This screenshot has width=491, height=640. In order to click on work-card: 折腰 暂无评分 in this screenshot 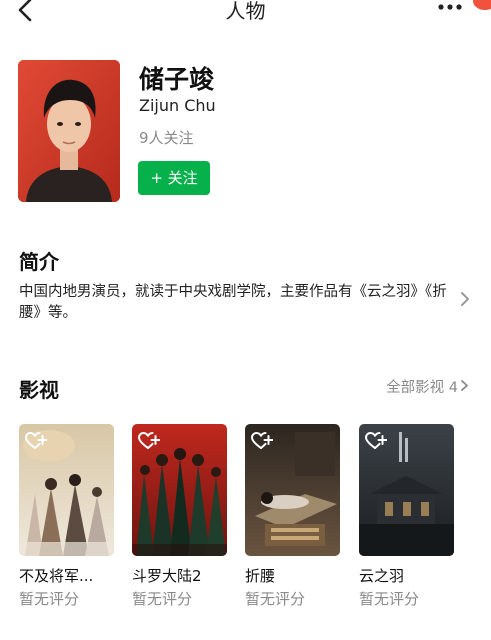, I will do `click(292, 516)`.